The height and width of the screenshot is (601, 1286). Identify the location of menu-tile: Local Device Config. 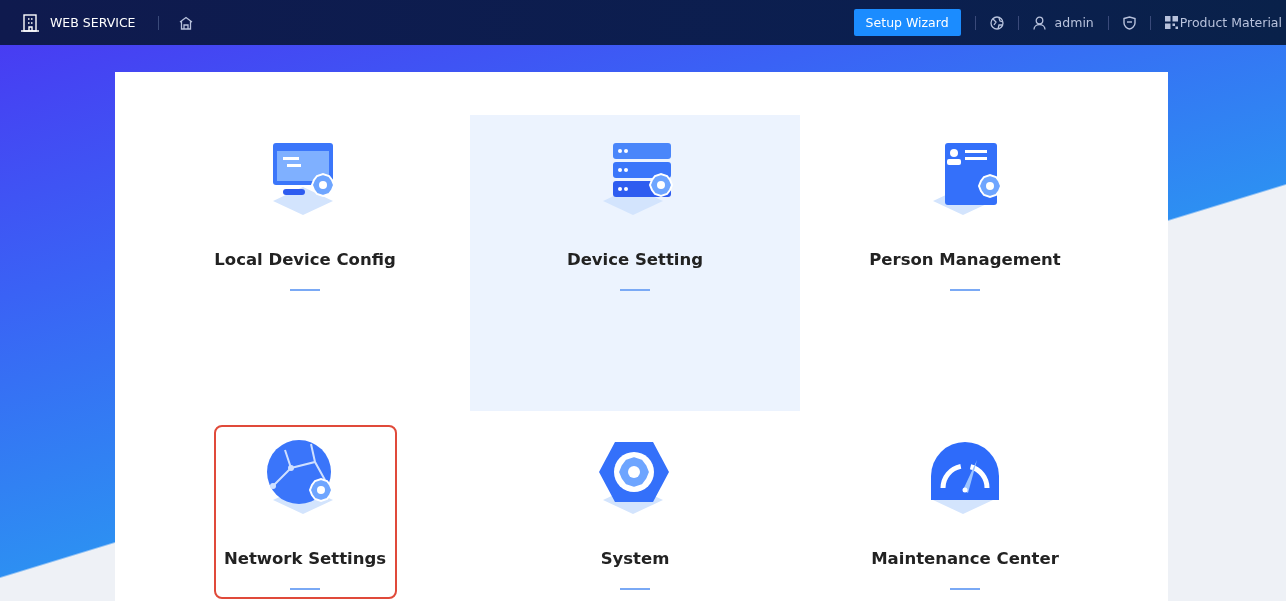
(305, 263).